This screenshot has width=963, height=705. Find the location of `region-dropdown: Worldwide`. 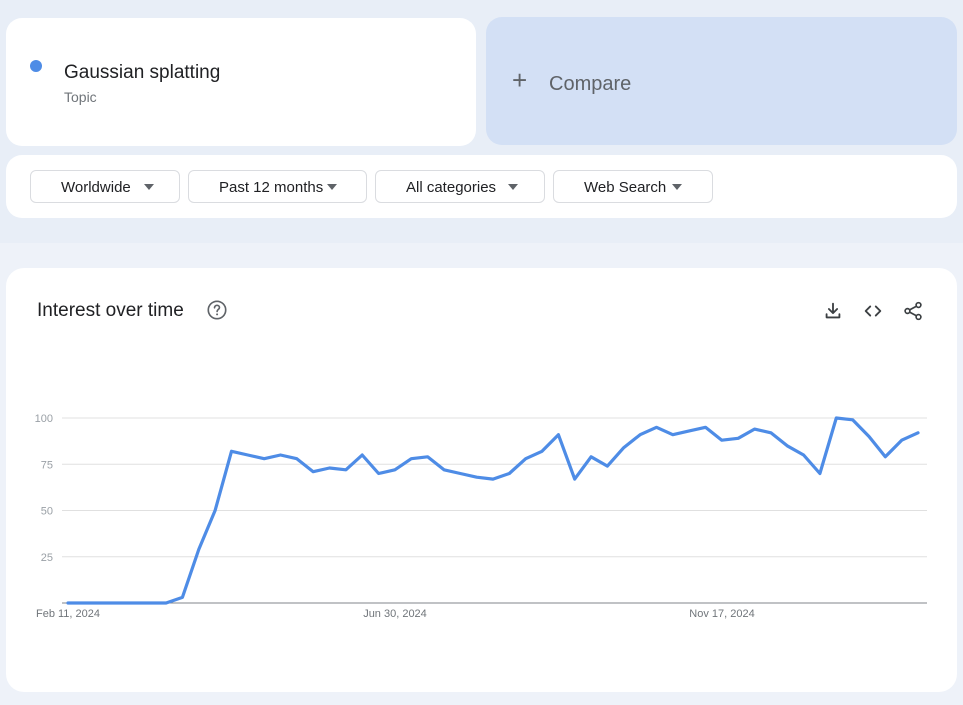

region-dropdown: Worldwide is located at coordinates (105, 186).